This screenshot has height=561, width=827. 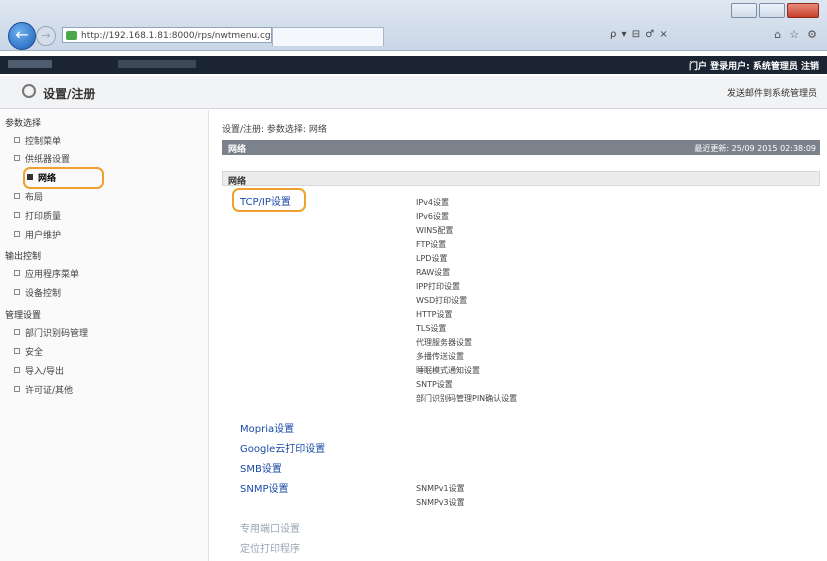 What do you see at coordinates (23, 316) in the screenshot?
I see `sidebar-section-management: 管理设置` at bounding box center [23, 316].